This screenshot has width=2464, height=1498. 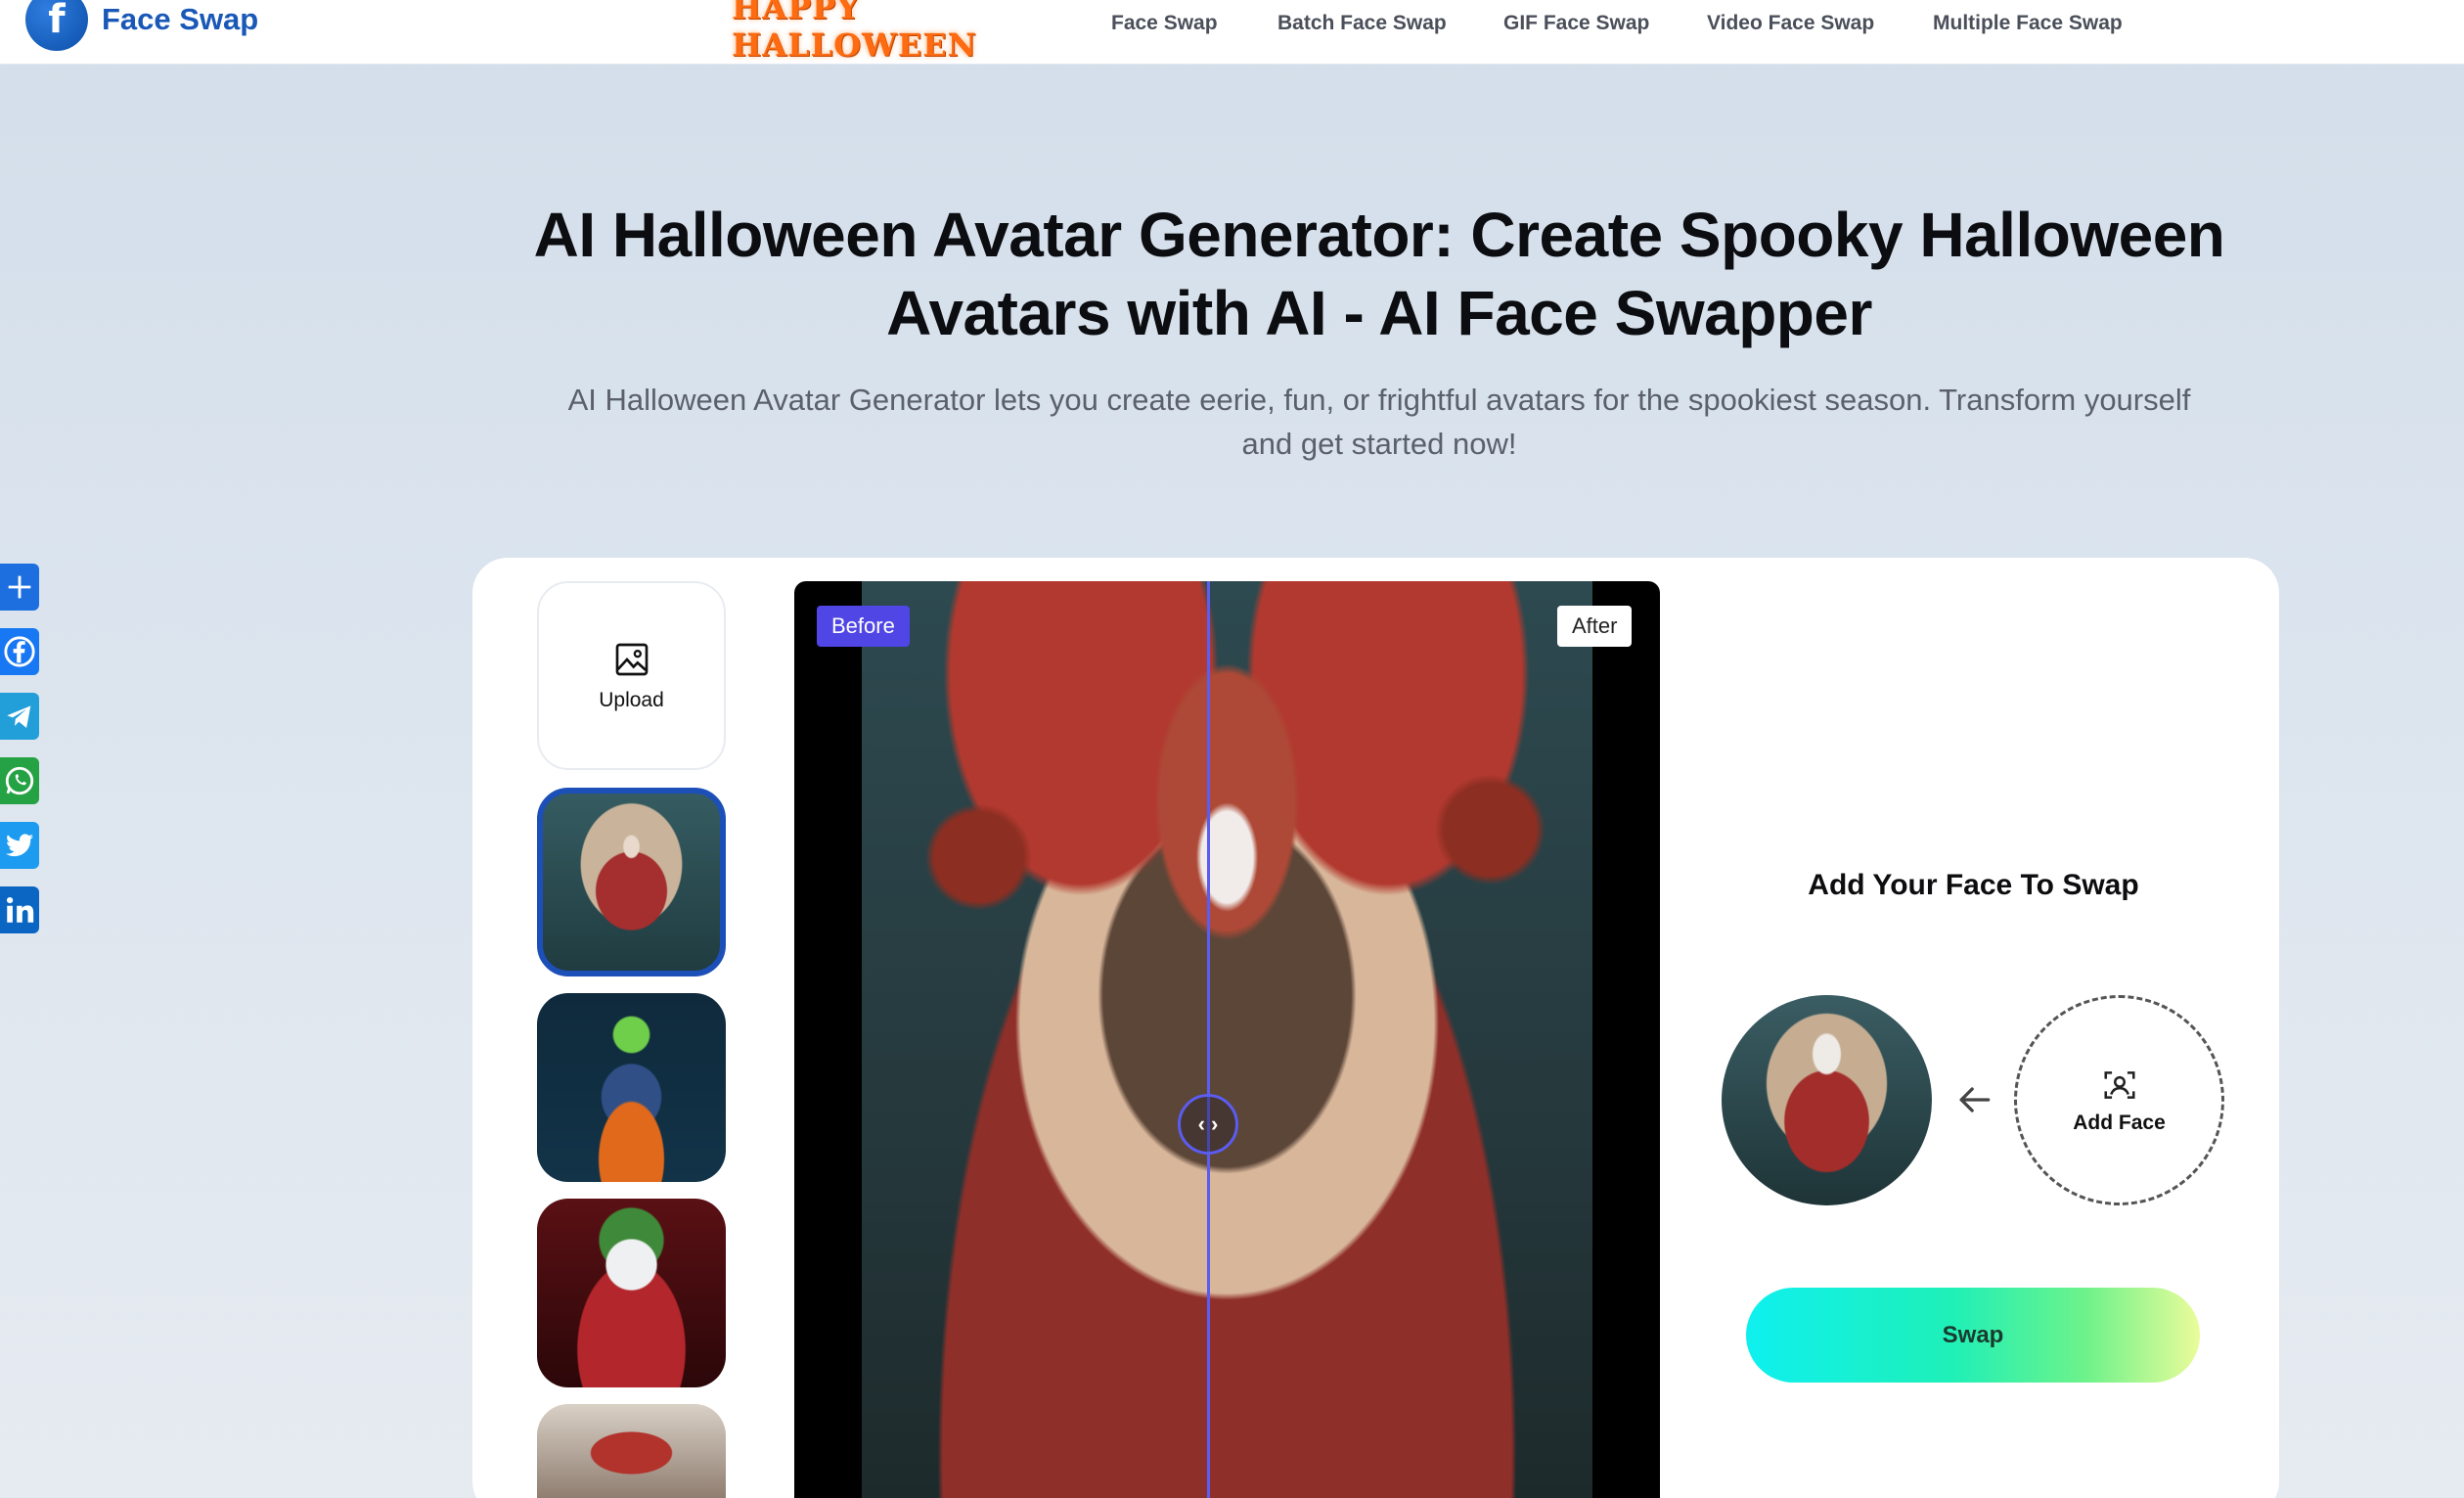 What do you see at coordinates (2119, 1085) in the screenshot?
I see `face-scan-icon` at bounding box center [2119, 1085].